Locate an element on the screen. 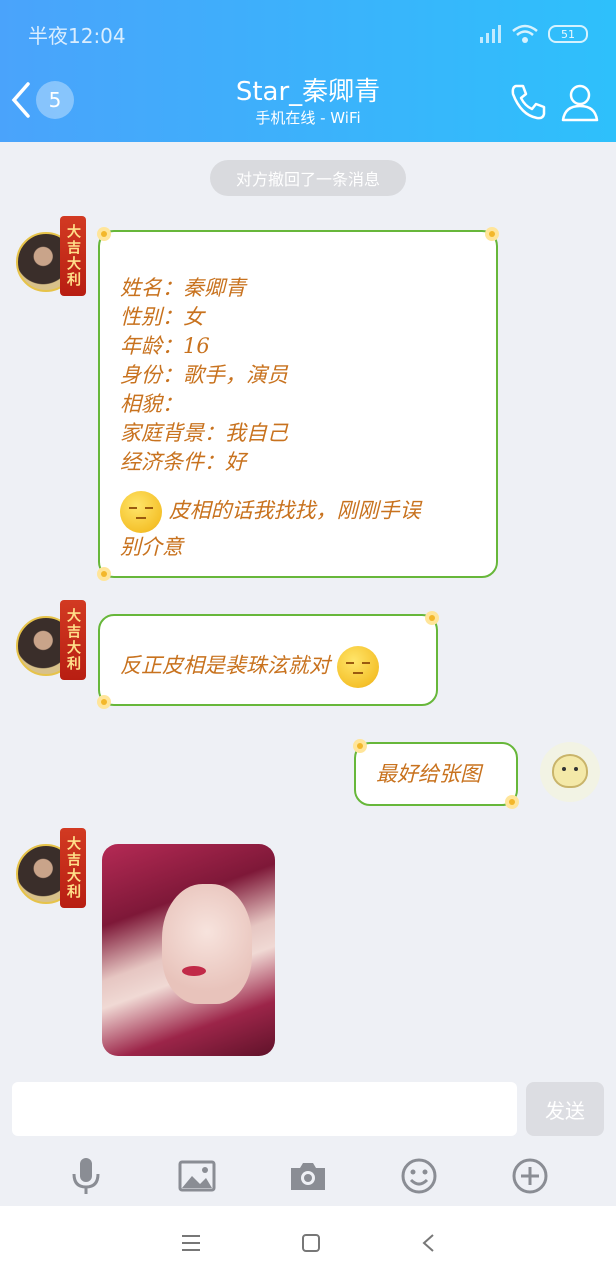 The width and height of the screenshot is (616, 1280). unread-count-badge: 5 is located at coordinates (55, 100).